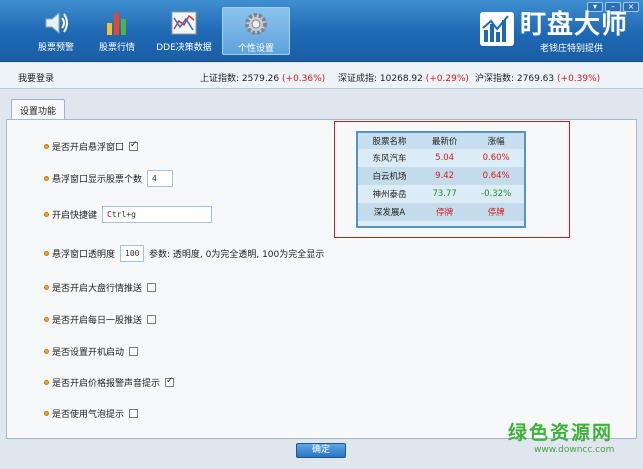  I want to click on setting-market-push: 是否开启大盘行情推送, so click(100, 287).